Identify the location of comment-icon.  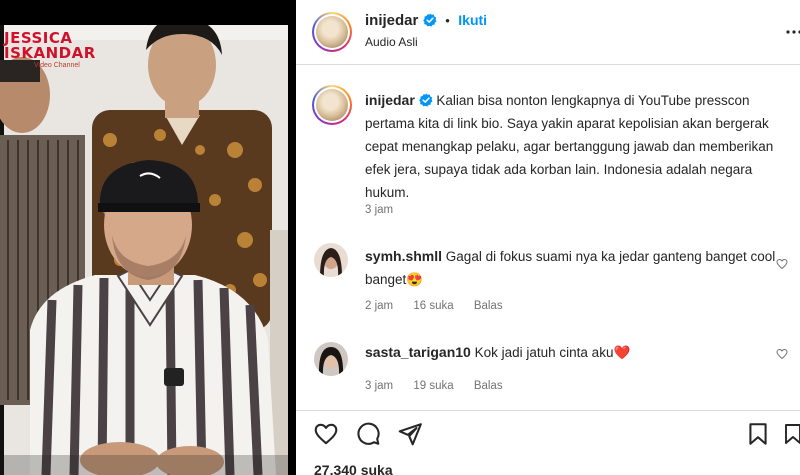
(368, 434).